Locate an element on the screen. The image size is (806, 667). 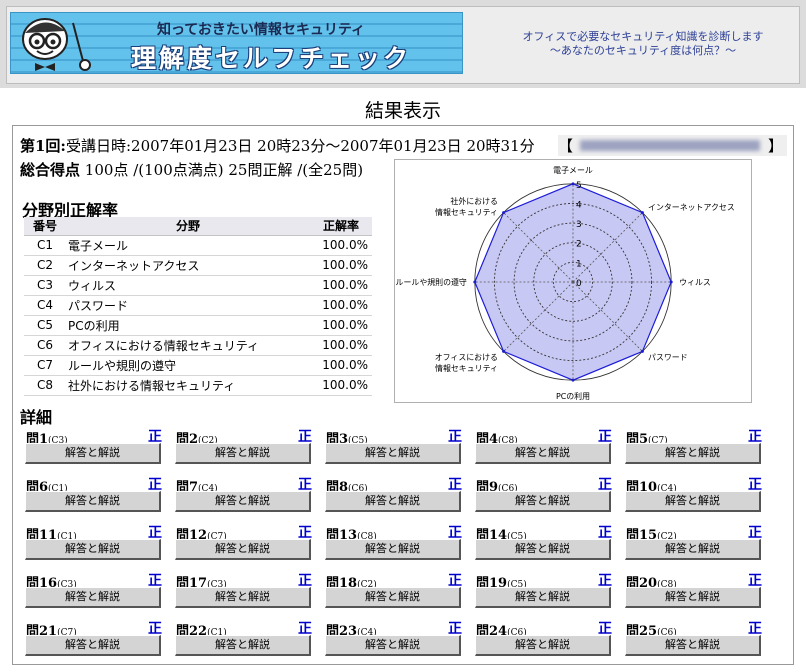
row-category: パスワード is located at coordinates (188, 305).